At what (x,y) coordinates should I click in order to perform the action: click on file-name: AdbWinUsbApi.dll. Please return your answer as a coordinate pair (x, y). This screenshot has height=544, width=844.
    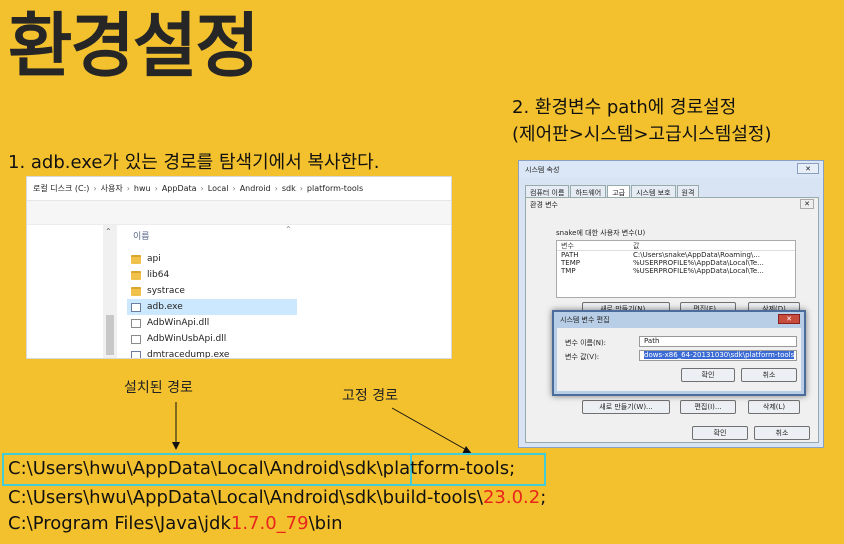
    Looking at the image, I should click on (187, 339).